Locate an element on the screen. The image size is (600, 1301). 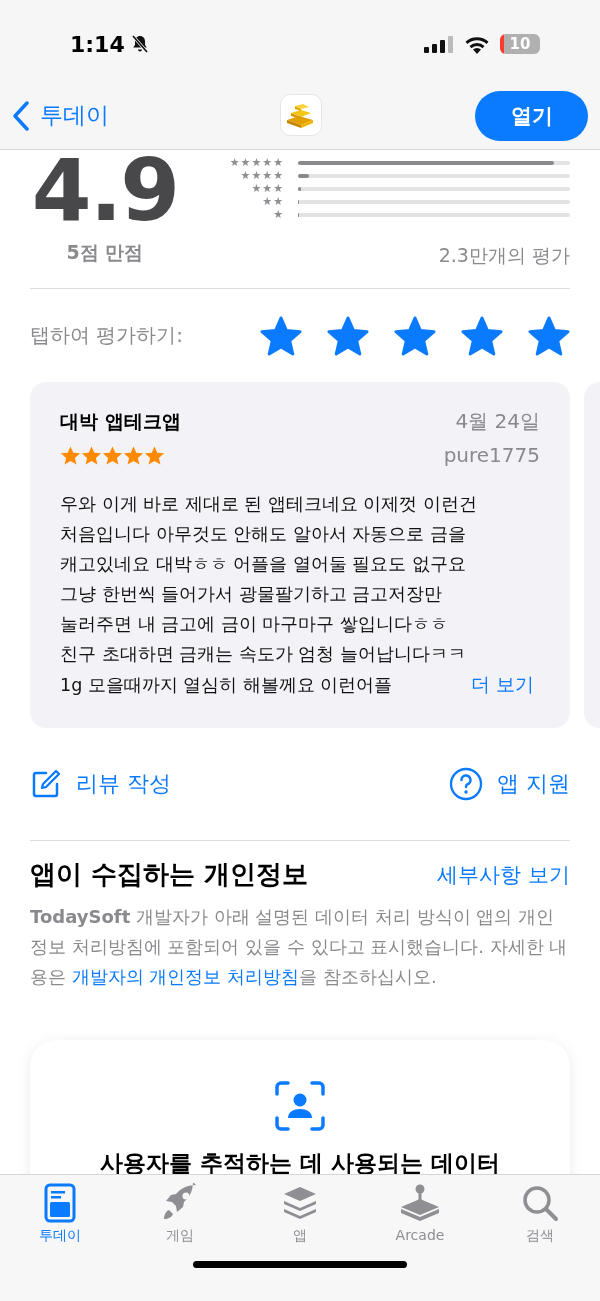
card-title: 사용자를 추적하는 데 사용되는 데이터 is located at coordinates (300, 1161).